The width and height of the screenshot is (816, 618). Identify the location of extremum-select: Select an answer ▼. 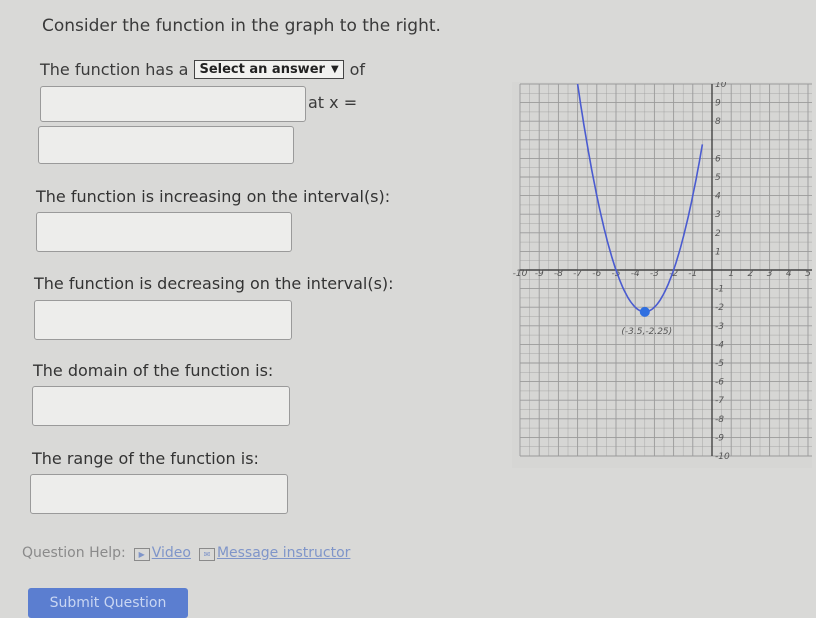
(269, 69).